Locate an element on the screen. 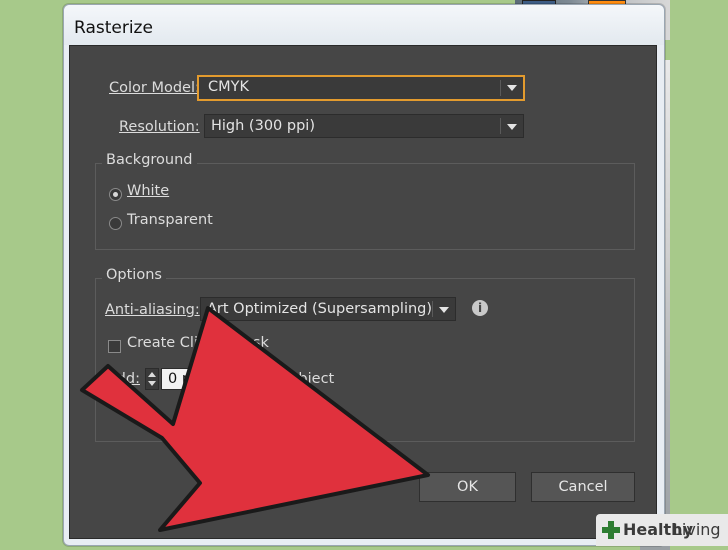 The image size is (728, 550). healthy-living-watermark: Healthy Living is located at coordinates (662, 530).